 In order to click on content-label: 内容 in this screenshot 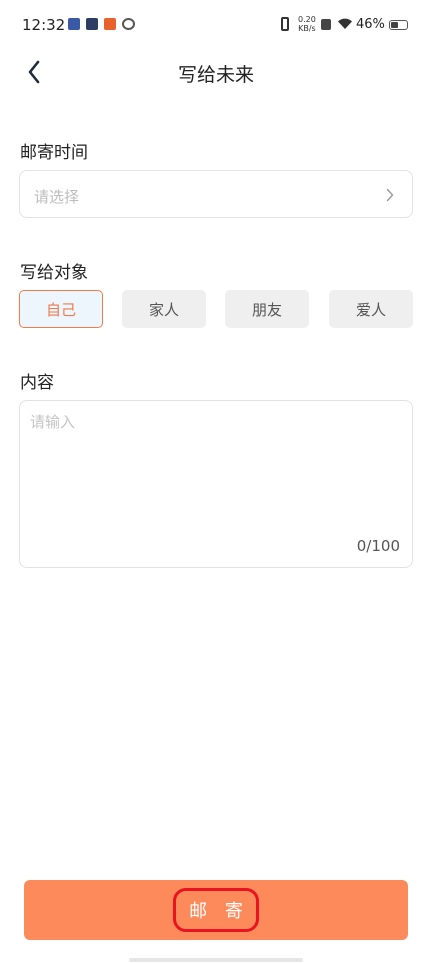, I will do `click(37, 383)`.